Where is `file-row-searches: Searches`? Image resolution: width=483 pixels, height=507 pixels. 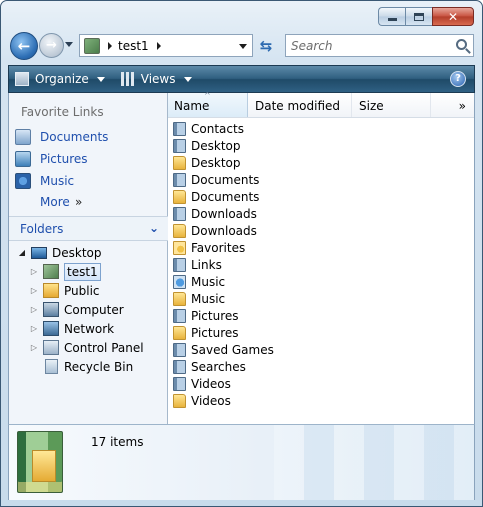
file-row-searches: Searches is located at coordinates (209, 366).